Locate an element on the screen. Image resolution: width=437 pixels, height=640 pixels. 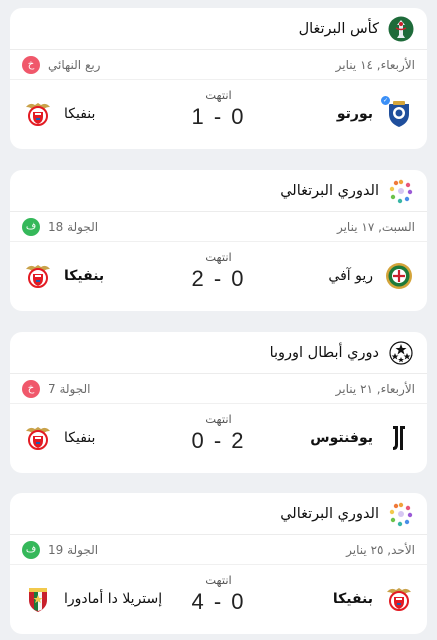
competition-header: كأس البرتغال is located at coordinates (218, 29).